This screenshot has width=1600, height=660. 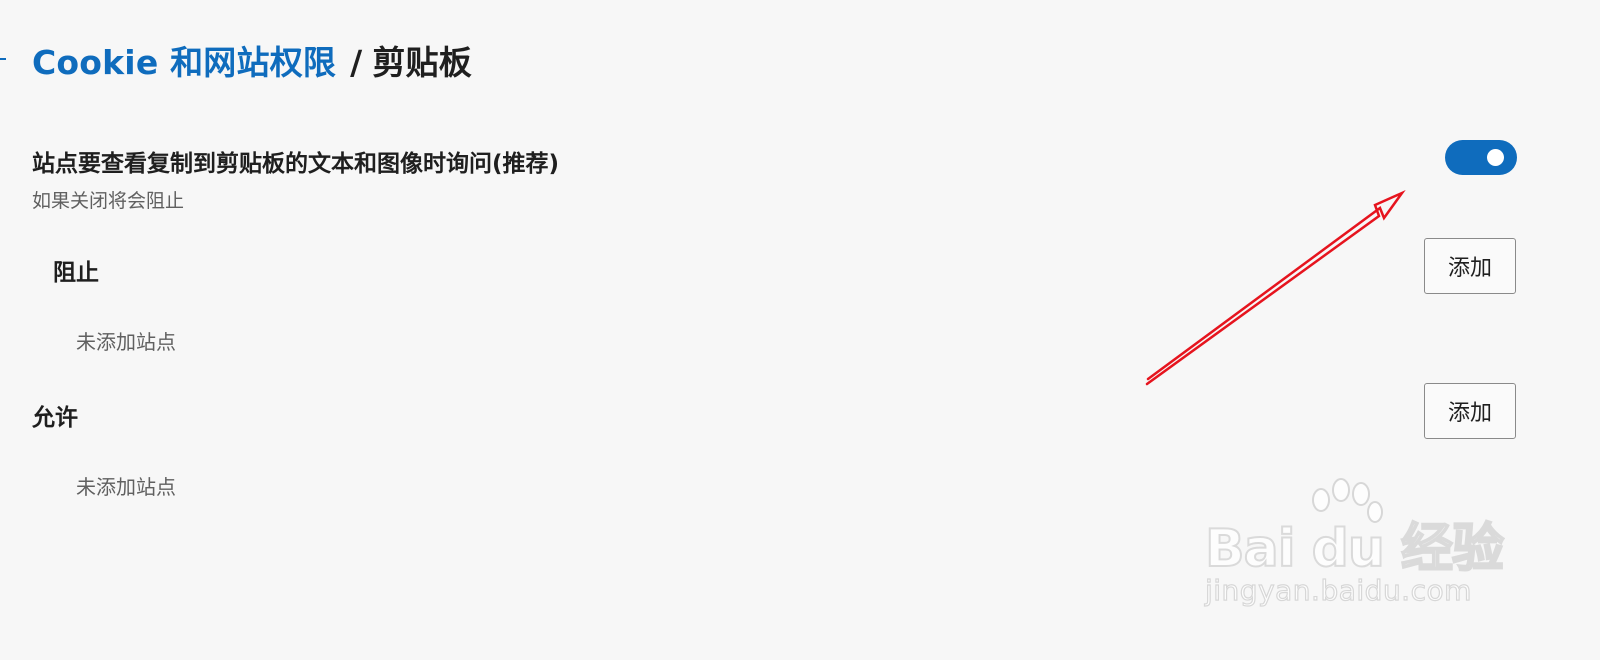 I want to click on watermark-logo: Bai du 经验, so click(x=1354, y=549).